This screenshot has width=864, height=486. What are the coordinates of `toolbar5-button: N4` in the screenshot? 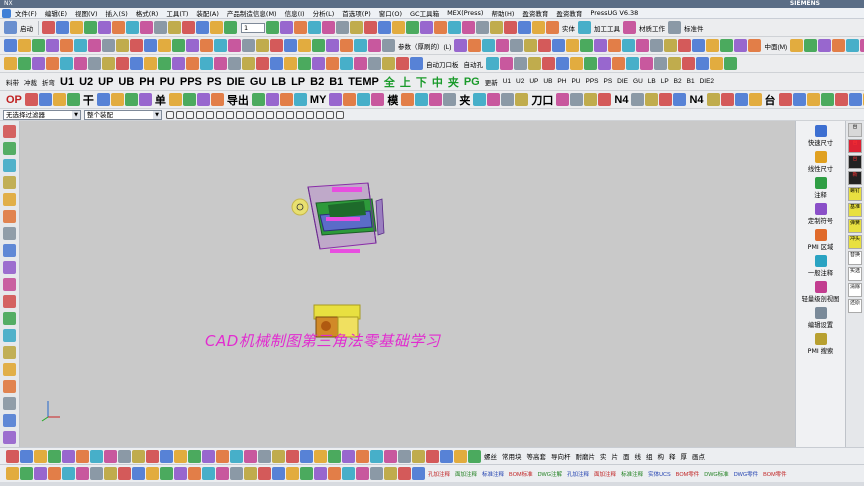 It's located at (621, 100).